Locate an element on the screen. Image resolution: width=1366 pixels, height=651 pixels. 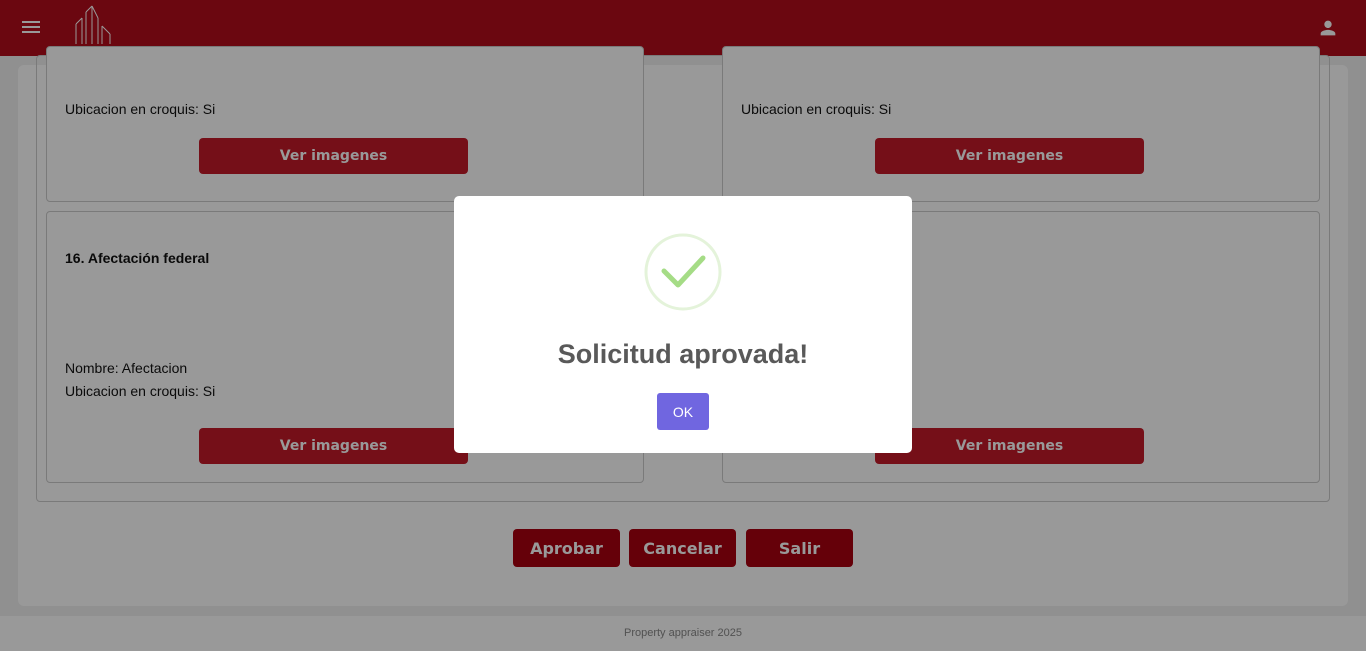
success-check-icon is located at coordinates (683, 272).